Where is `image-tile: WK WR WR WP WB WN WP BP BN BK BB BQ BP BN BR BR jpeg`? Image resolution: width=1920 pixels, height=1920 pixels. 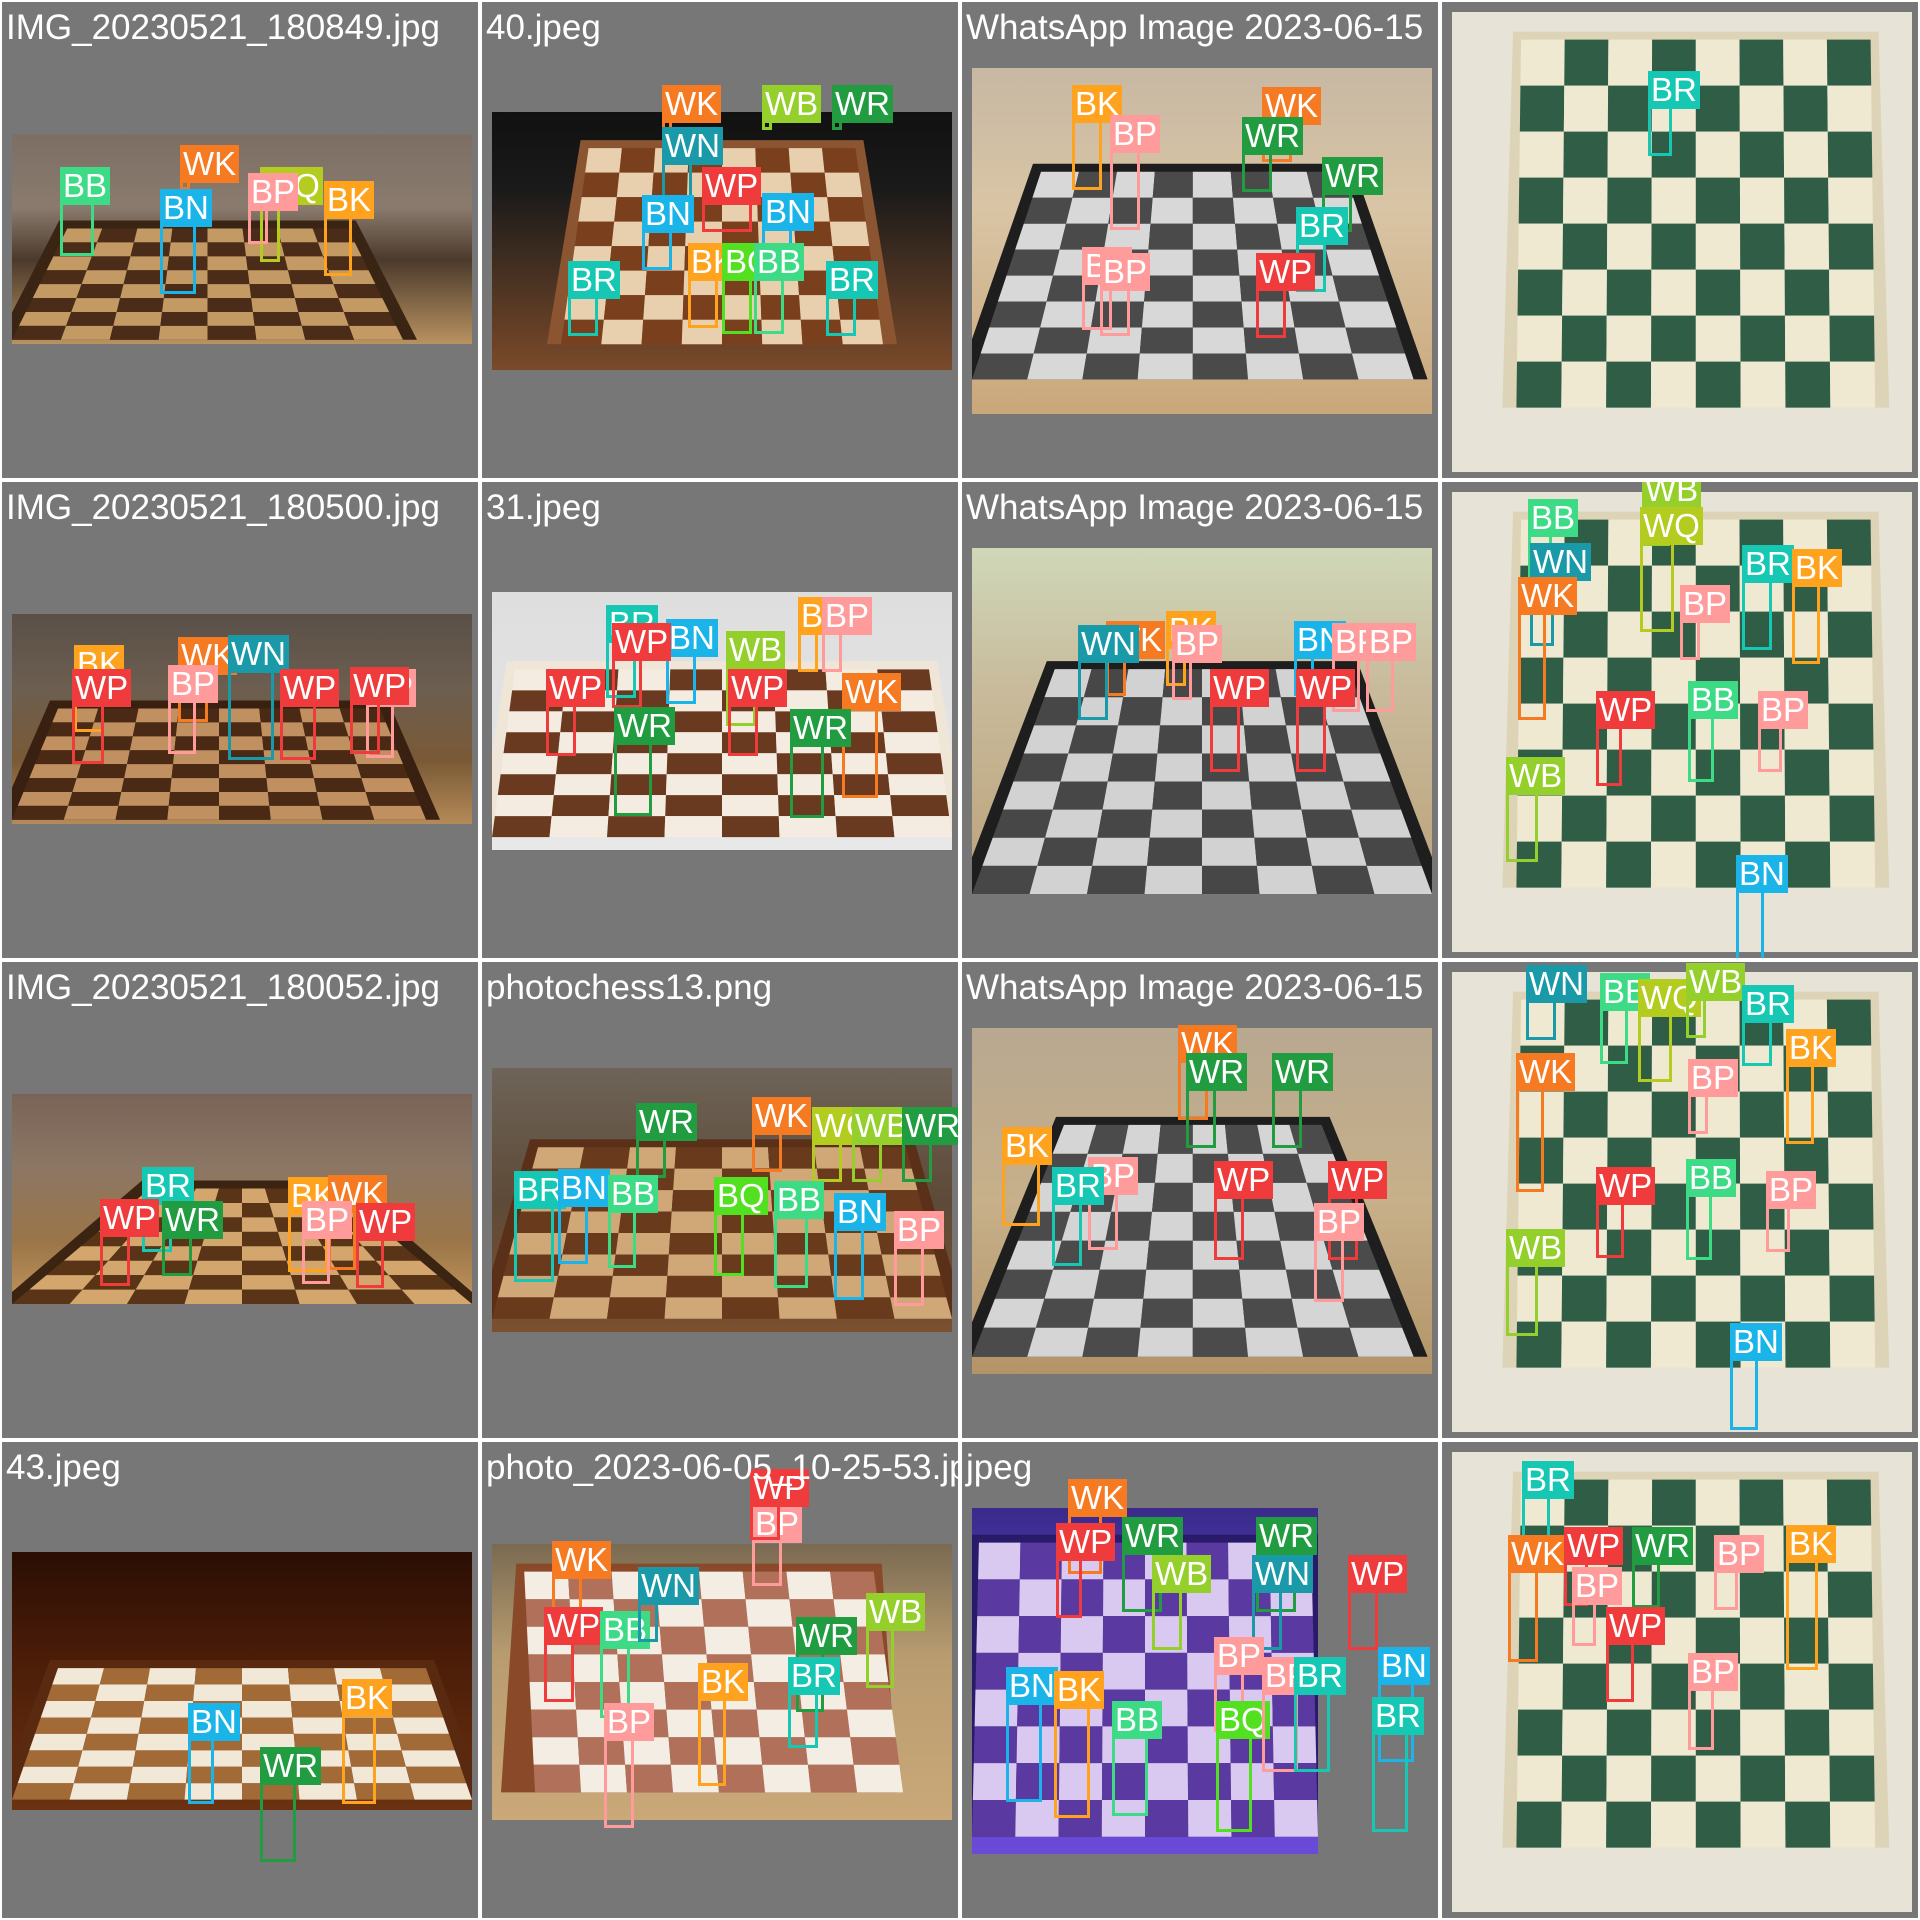
image-tile: WK WR WR WP WB WN WP BP BN BK BB BQ BP BN BR BR jpeg is located at coordinates (1200, 1680).